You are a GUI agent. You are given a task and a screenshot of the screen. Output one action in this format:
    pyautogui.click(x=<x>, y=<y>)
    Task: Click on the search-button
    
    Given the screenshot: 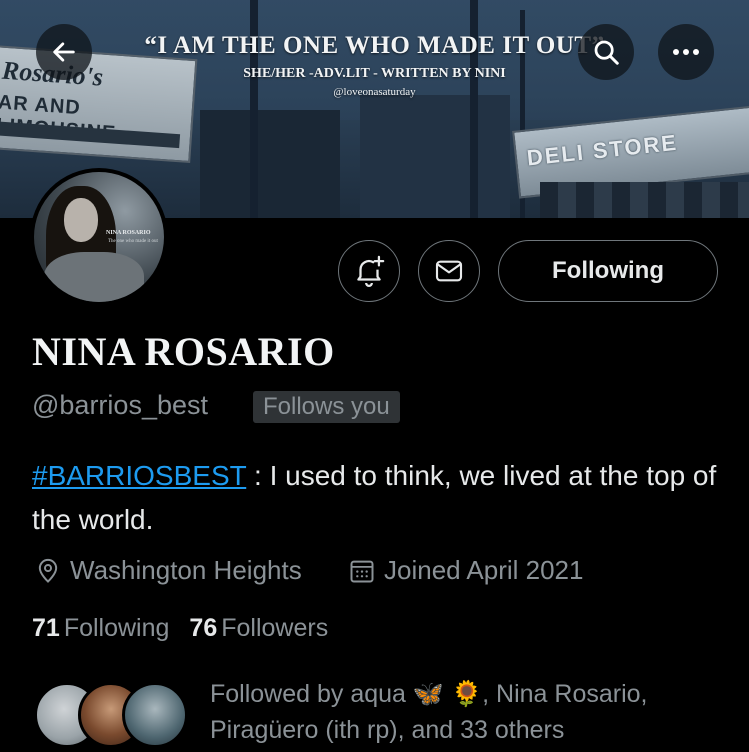 What is the action you would take?
    pyautogui.click(x=606, y=52)
    